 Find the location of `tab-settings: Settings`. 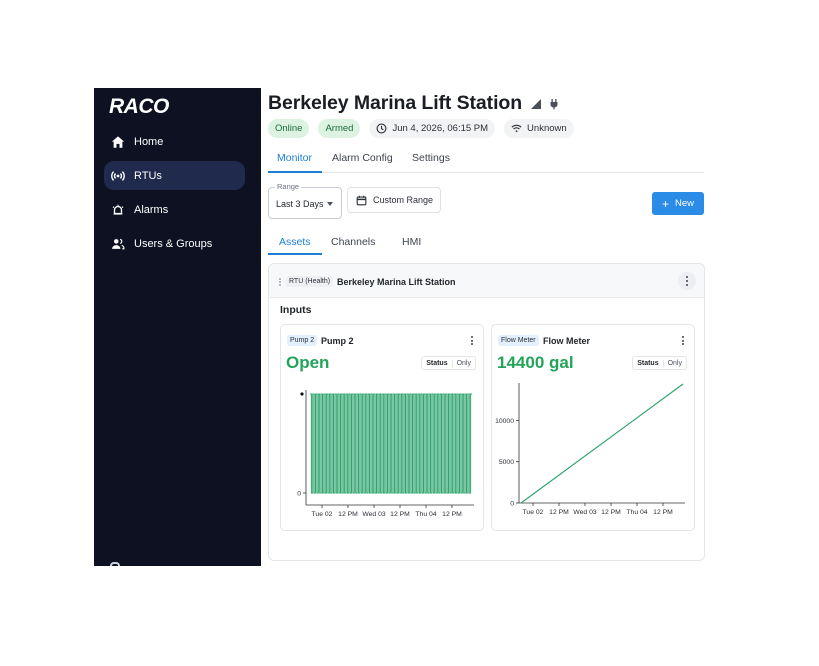

tab-settings: Settings is located at coordinates (431, 158).